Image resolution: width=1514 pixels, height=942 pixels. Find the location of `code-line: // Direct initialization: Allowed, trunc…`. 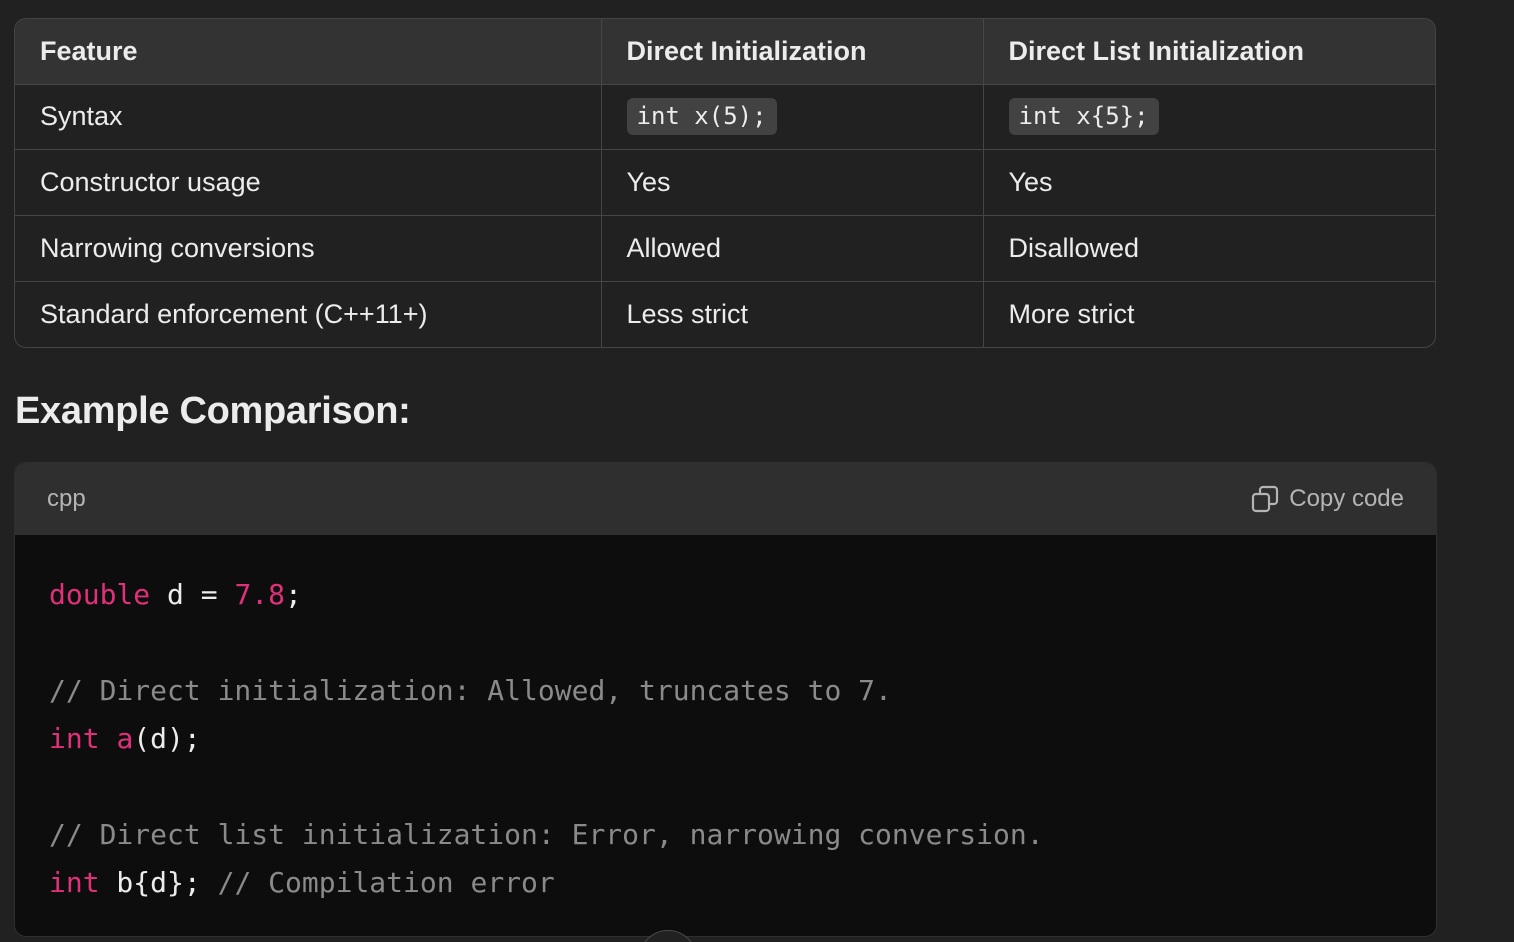

code-line: // Direct initialization: Allowed, trunc… is located at coordinates (725, 691).